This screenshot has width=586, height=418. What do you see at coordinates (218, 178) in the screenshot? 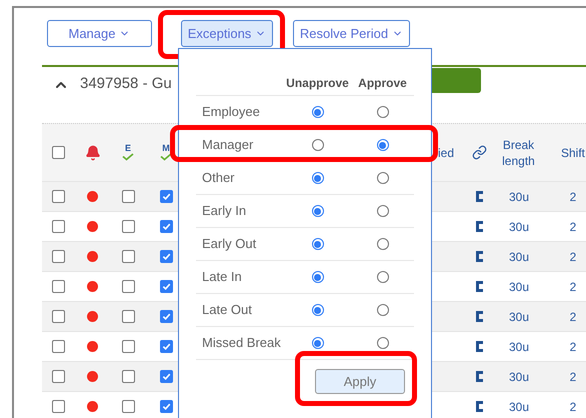
I see `exception-label: Other` at bounding box center [218, 178].